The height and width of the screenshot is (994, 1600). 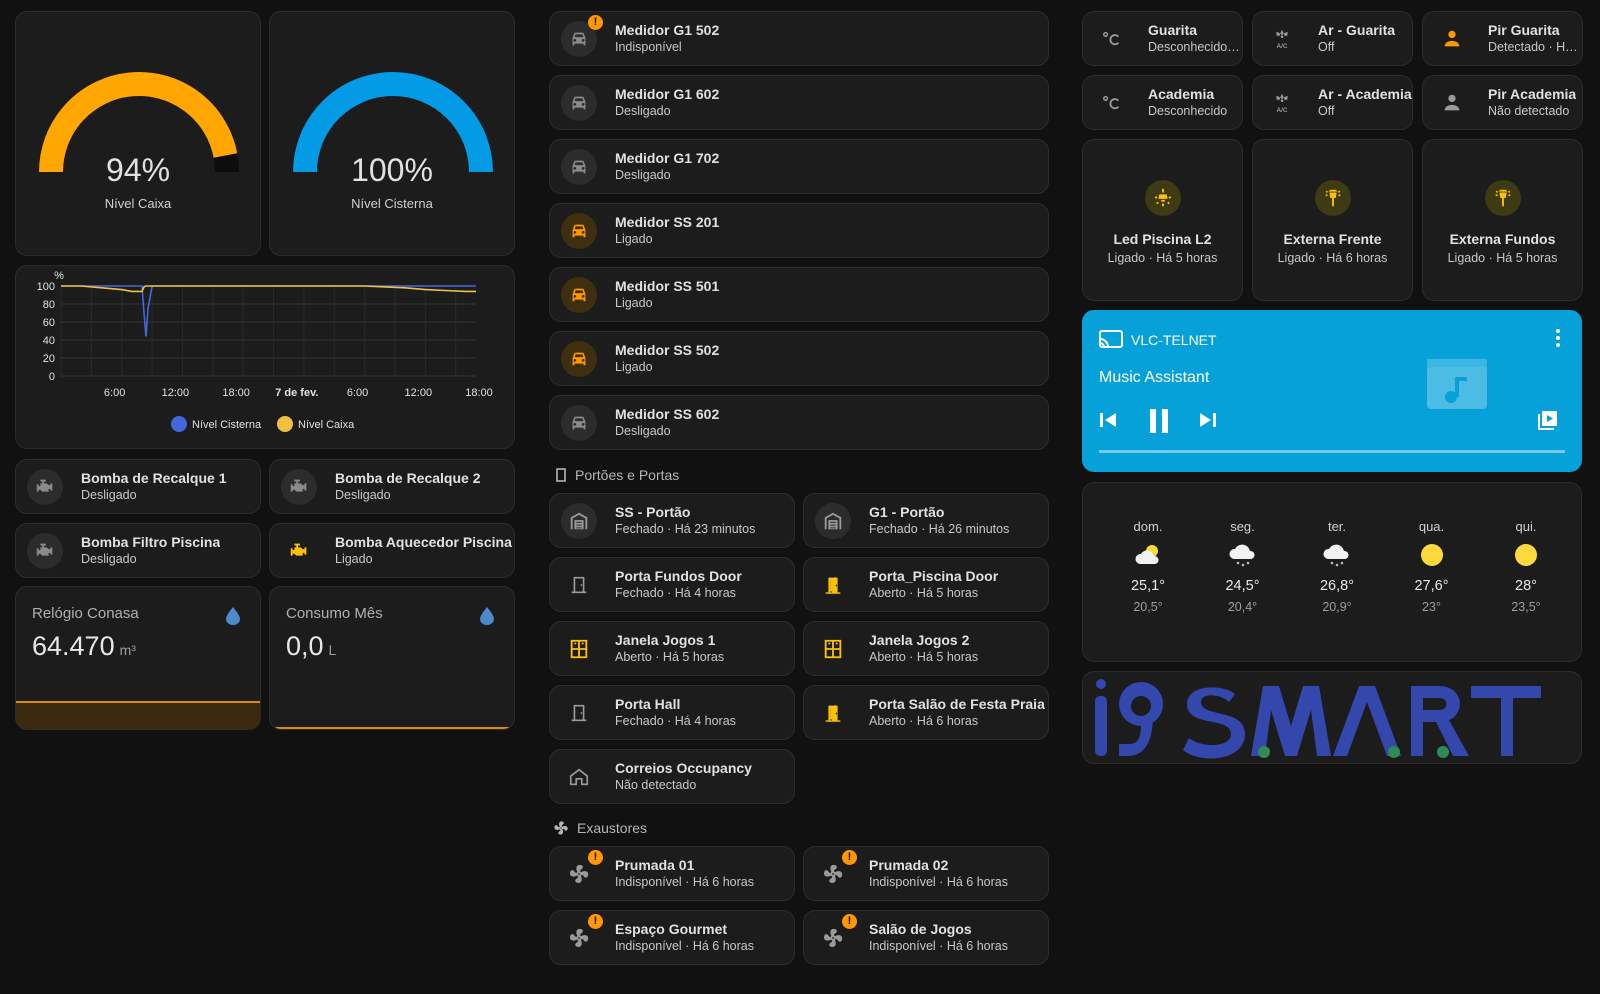 I want to click on door-tile: G1 - Portão Fechado · Há 26 minutos, so click(x=926, y=520).